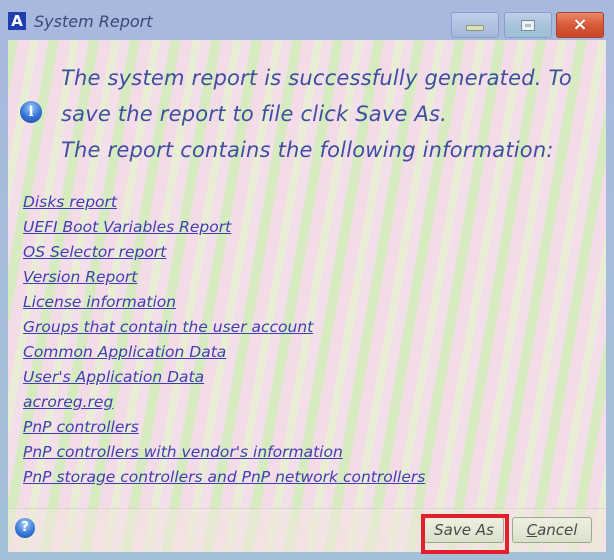 The width and height of the screenshot is (614, 560). What do you see at coordinates (224, 427) in the screenshot?
I see `link-pnp-controllers: PnP controllers` at bounding box center [224, 427].